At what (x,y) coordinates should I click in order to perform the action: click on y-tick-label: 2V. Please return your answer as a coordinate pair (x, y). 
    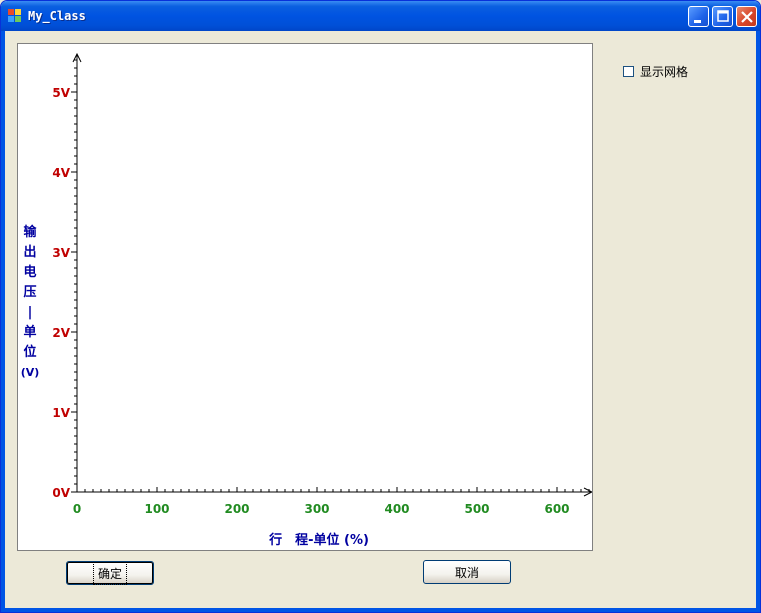
    Looking at the image, I should click on (61, 333).